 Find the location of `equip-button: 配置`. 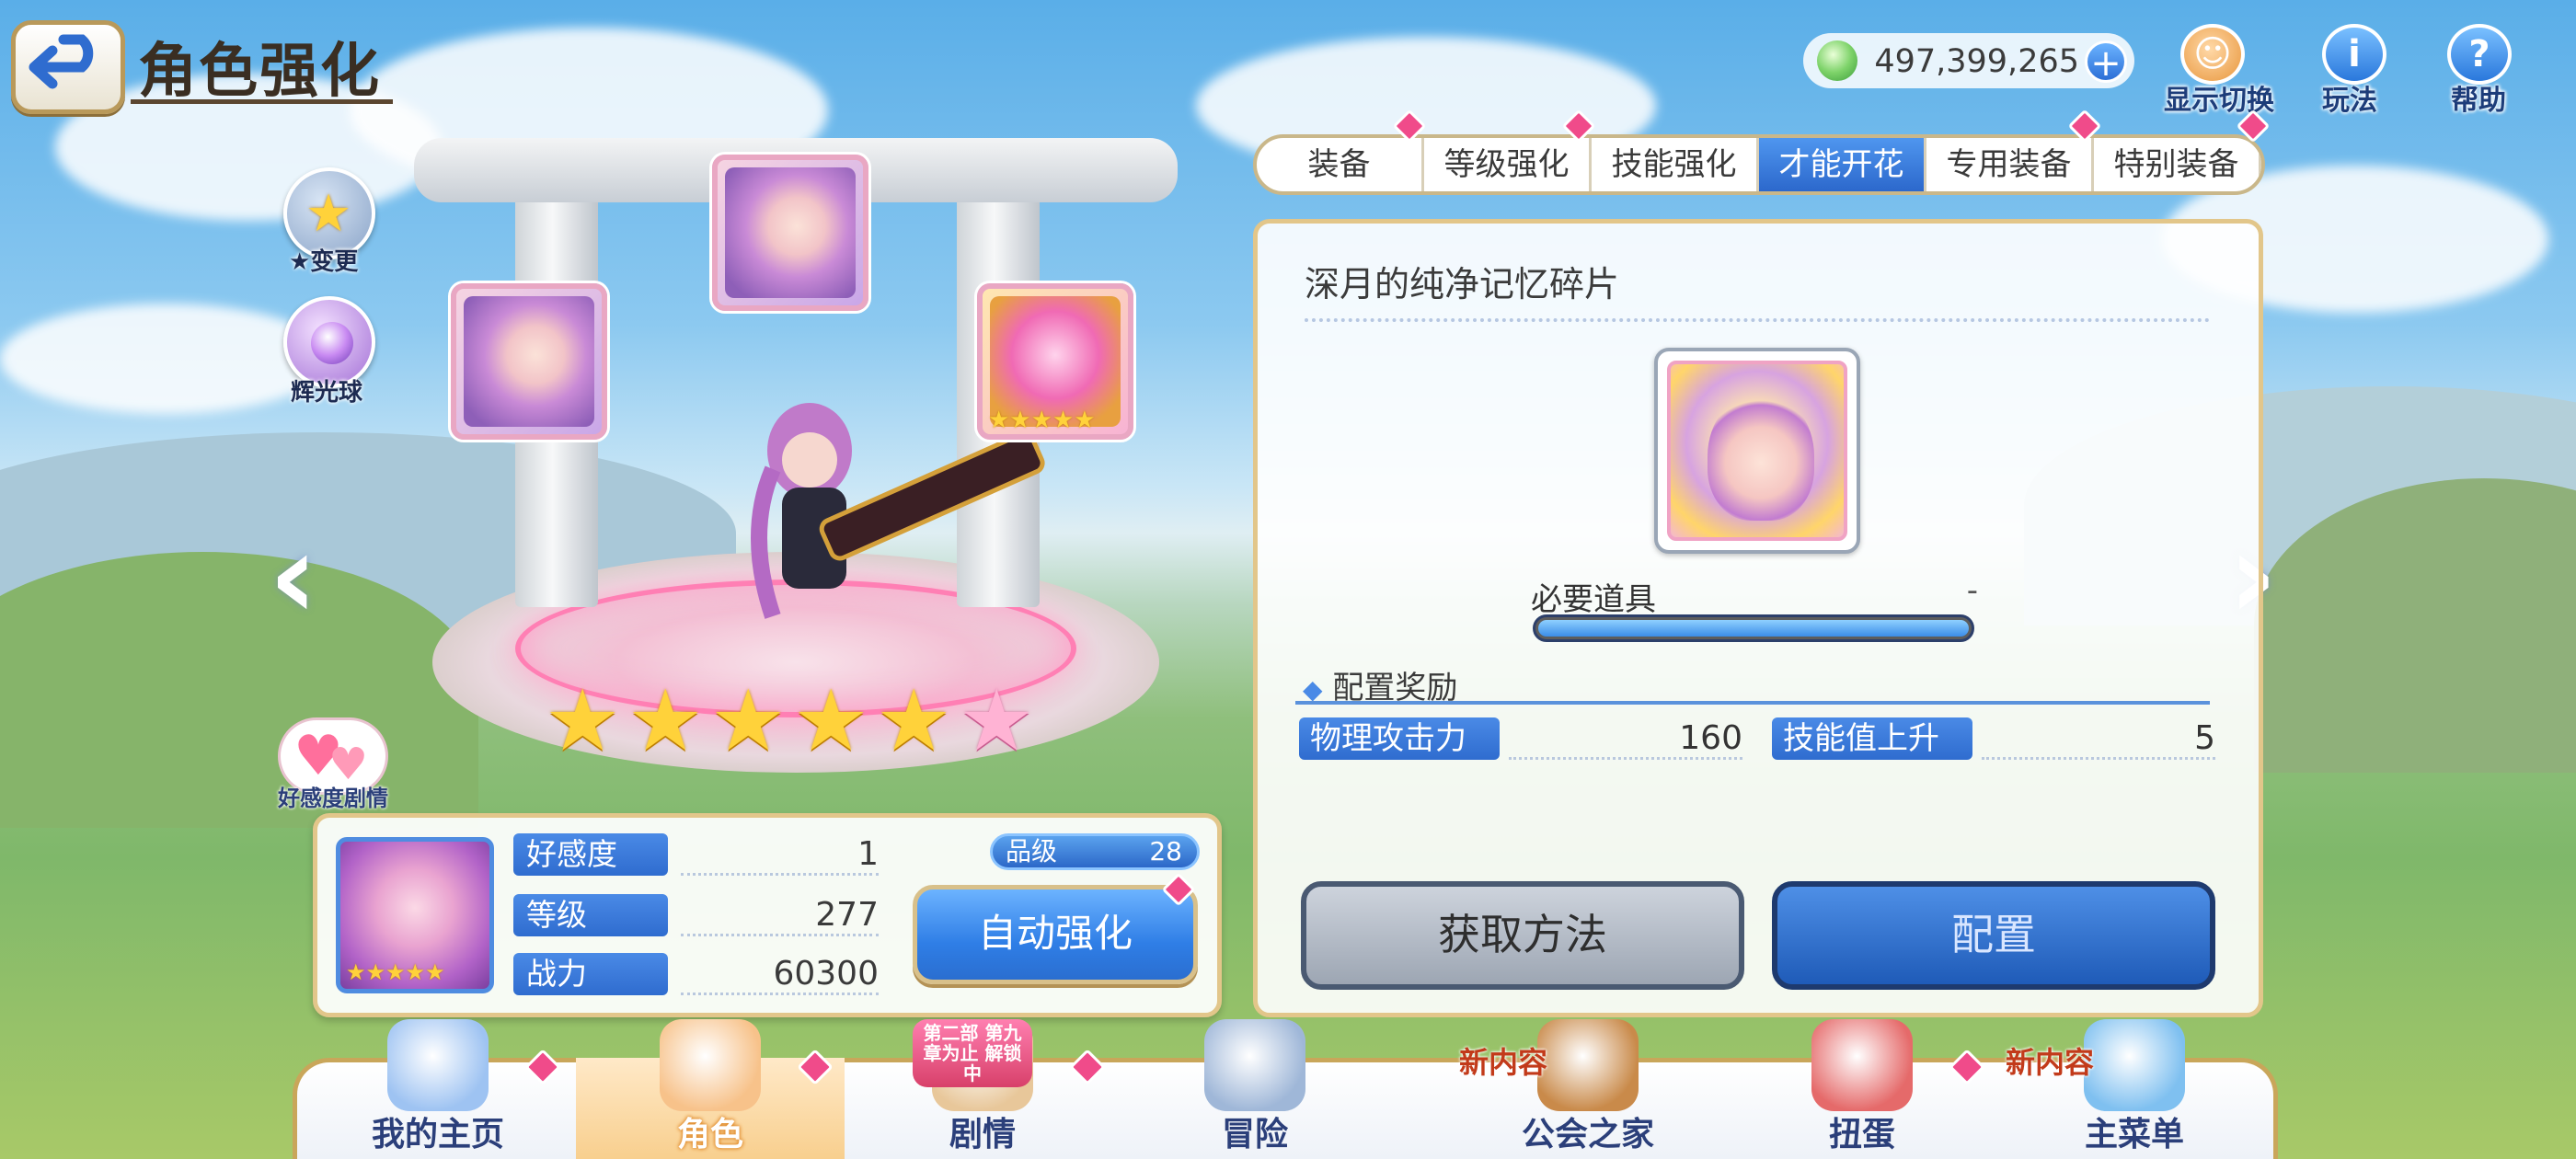

equip-button: 配置 is located at coordinates (1993, 935).